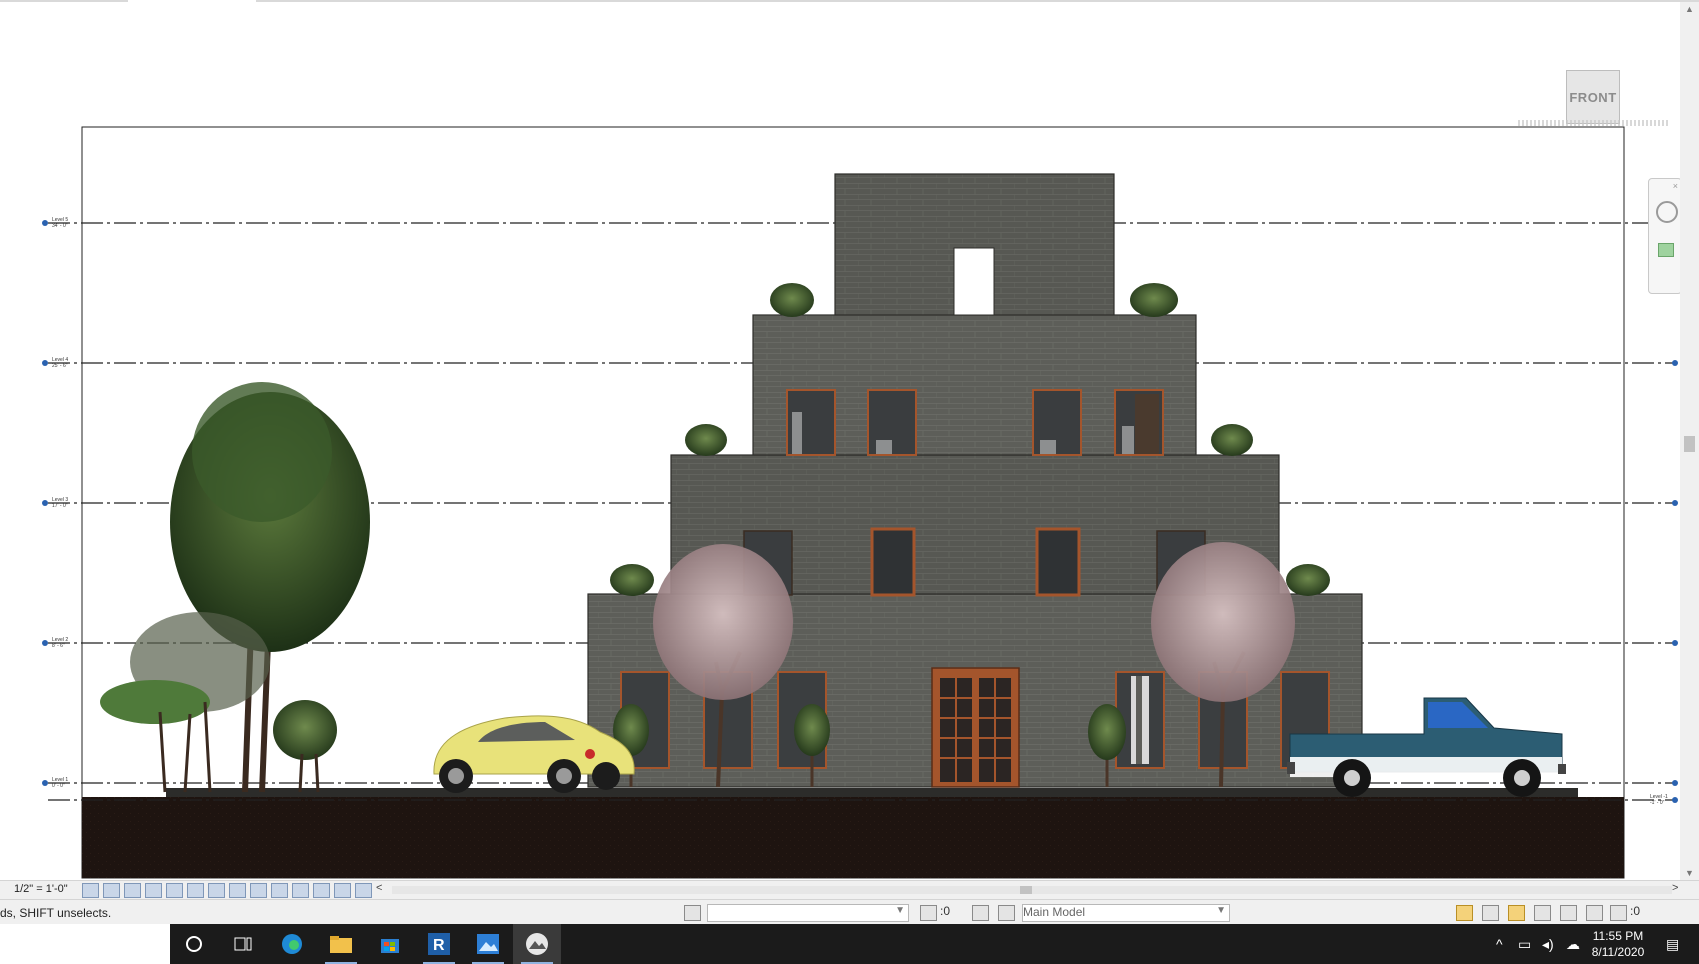  I want to click on photos-icon, so click(488, 944).